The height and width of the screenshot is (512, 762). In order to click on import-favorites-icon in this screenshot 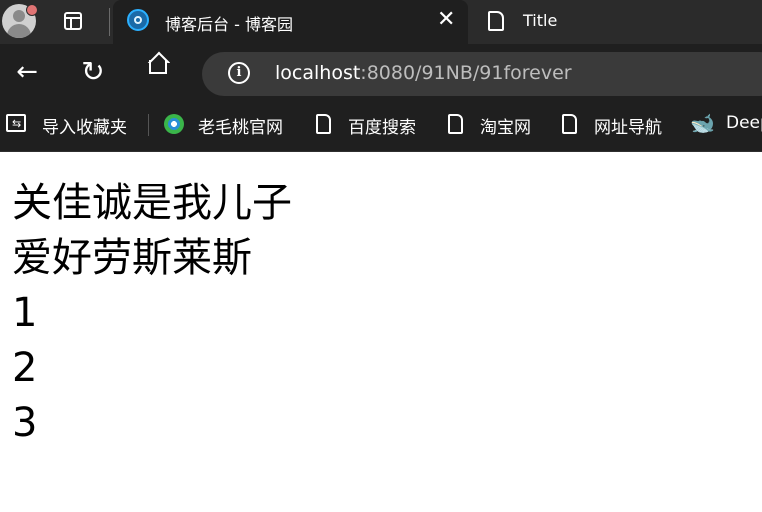, I will do `click(16, 123)`.